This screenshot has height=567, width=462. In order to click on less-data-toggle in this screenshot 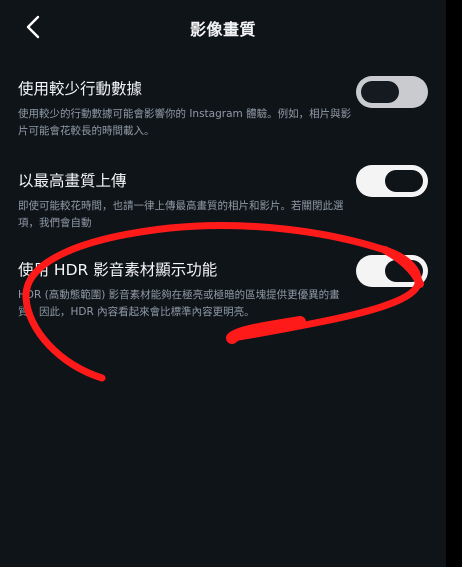, I will do `click(392, 92)`.